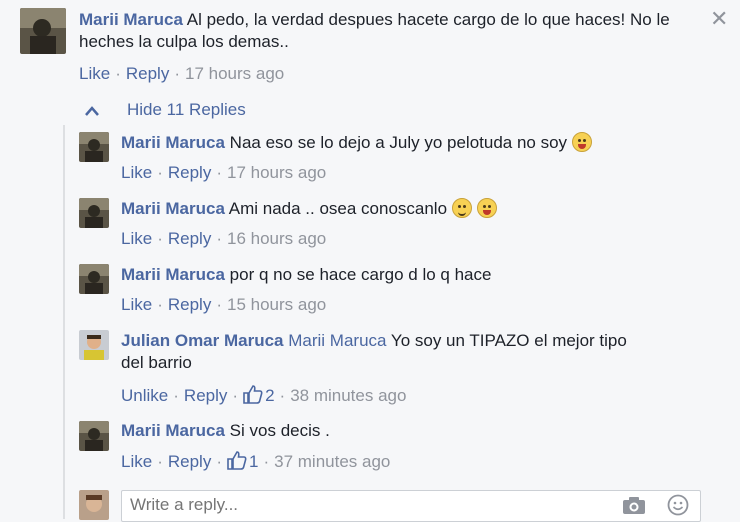 The image size is (740, 522). I want to click on reply-composer, so click(411, 506).